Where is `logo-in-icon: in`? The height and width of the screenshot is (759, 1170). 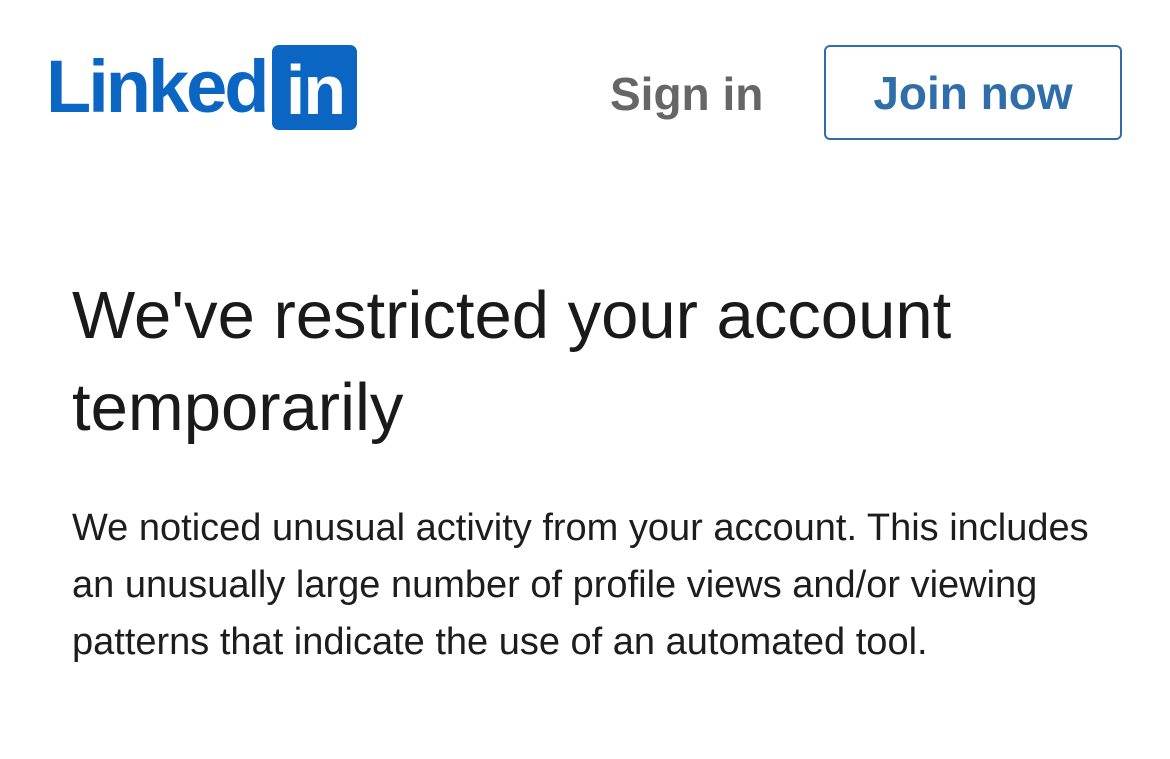
logo-in-icon: in is located at coordinates (315, 87).